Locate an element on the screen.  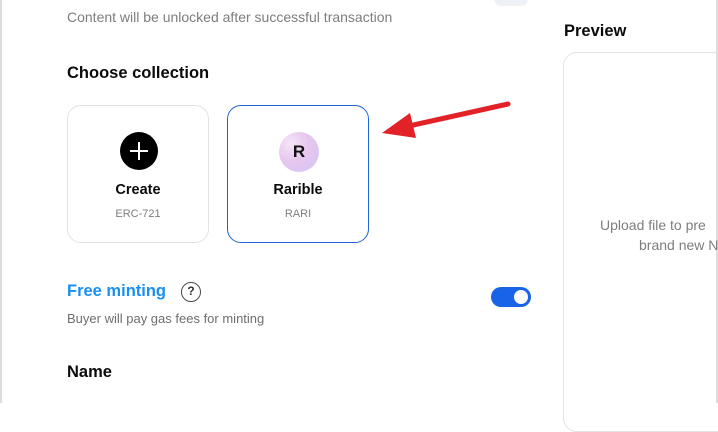
top-partial-toggle is located at coordinates (511, 3).